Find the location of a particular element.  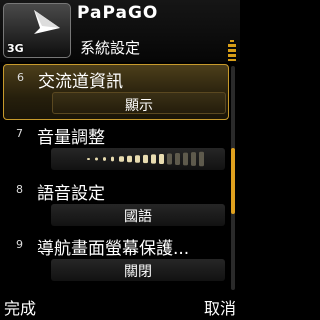

value-selector: 國語 is located at coordinates (138, 215).